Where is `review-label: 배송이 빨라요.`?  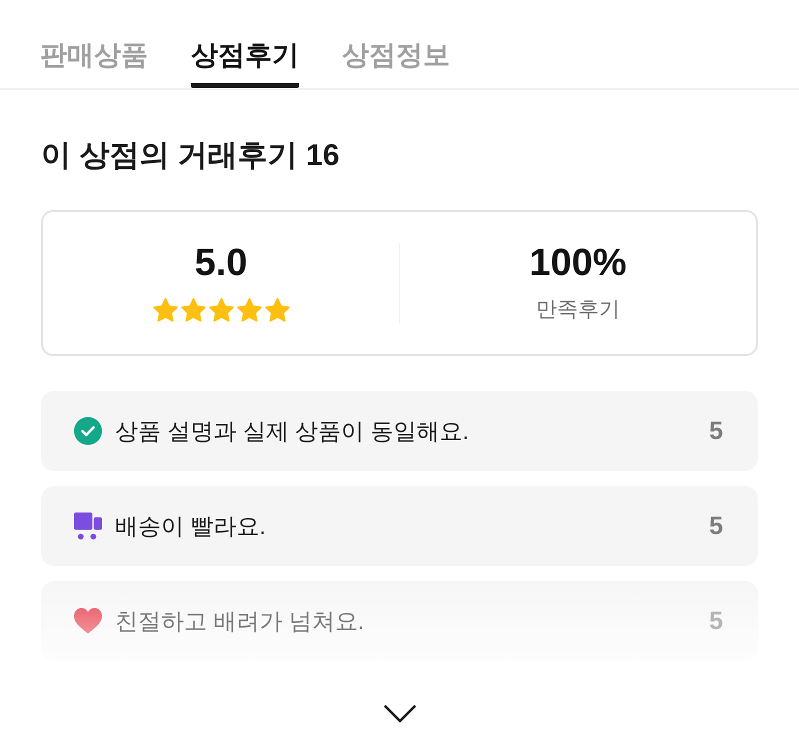 review-label: 배송이 빨라요. is located at coordinates (191, 526).